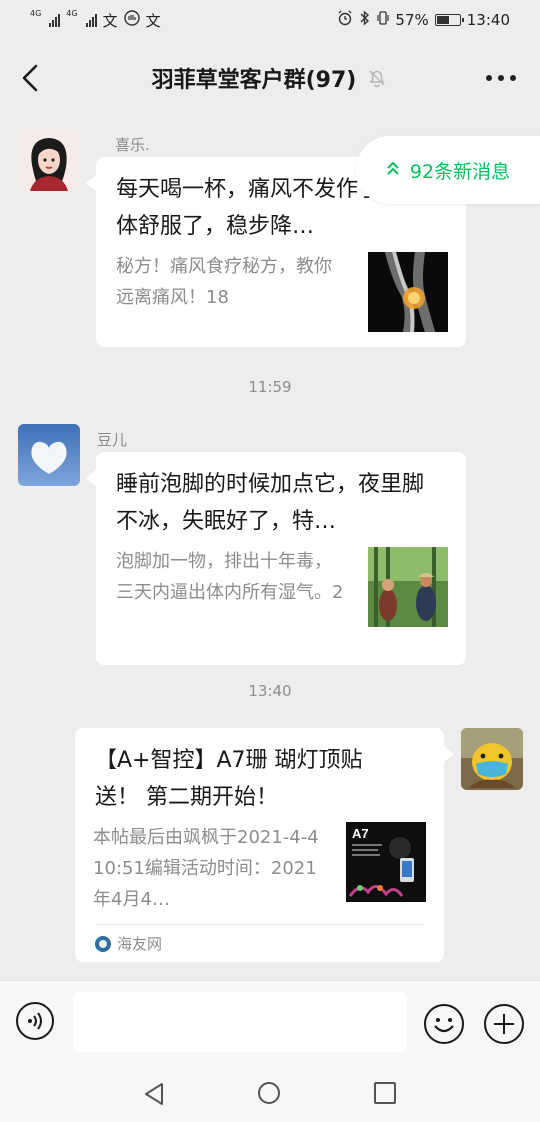 The height and width of the screenshot is (1122, 540). What do you see at coordinates (153, 20) in the screenshot?
I see `notification-icon-2: 文` at bounding box center [153, 20].